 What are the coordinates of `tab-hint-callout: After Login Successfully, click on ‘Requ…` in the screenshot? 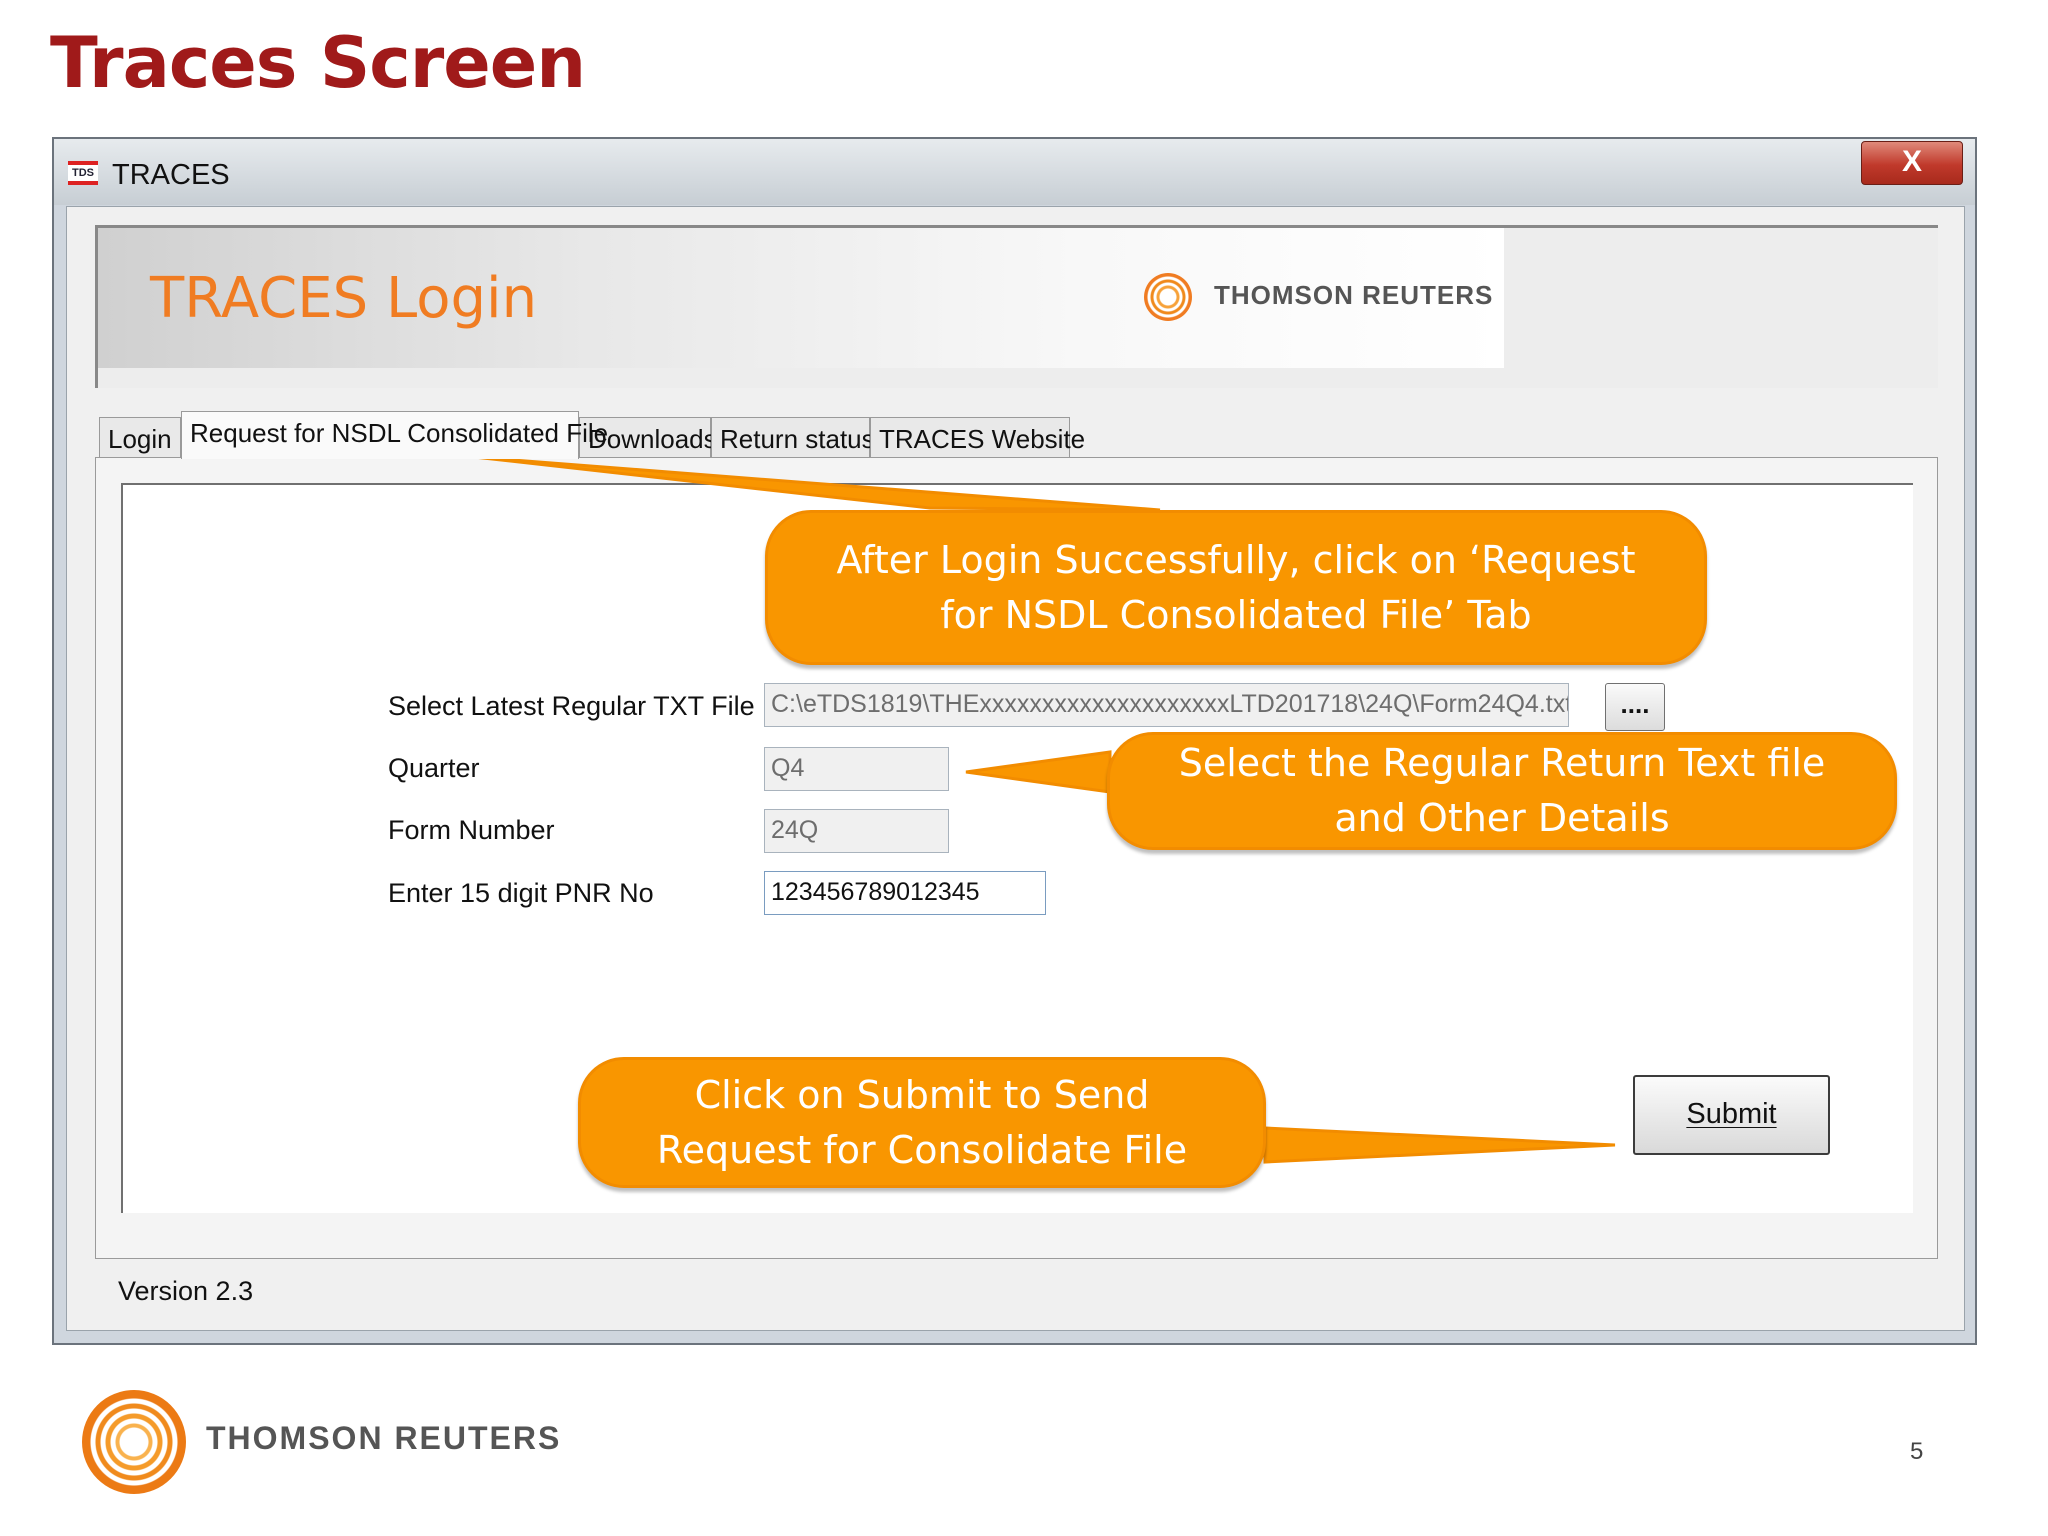 It's located at (1236, 587).